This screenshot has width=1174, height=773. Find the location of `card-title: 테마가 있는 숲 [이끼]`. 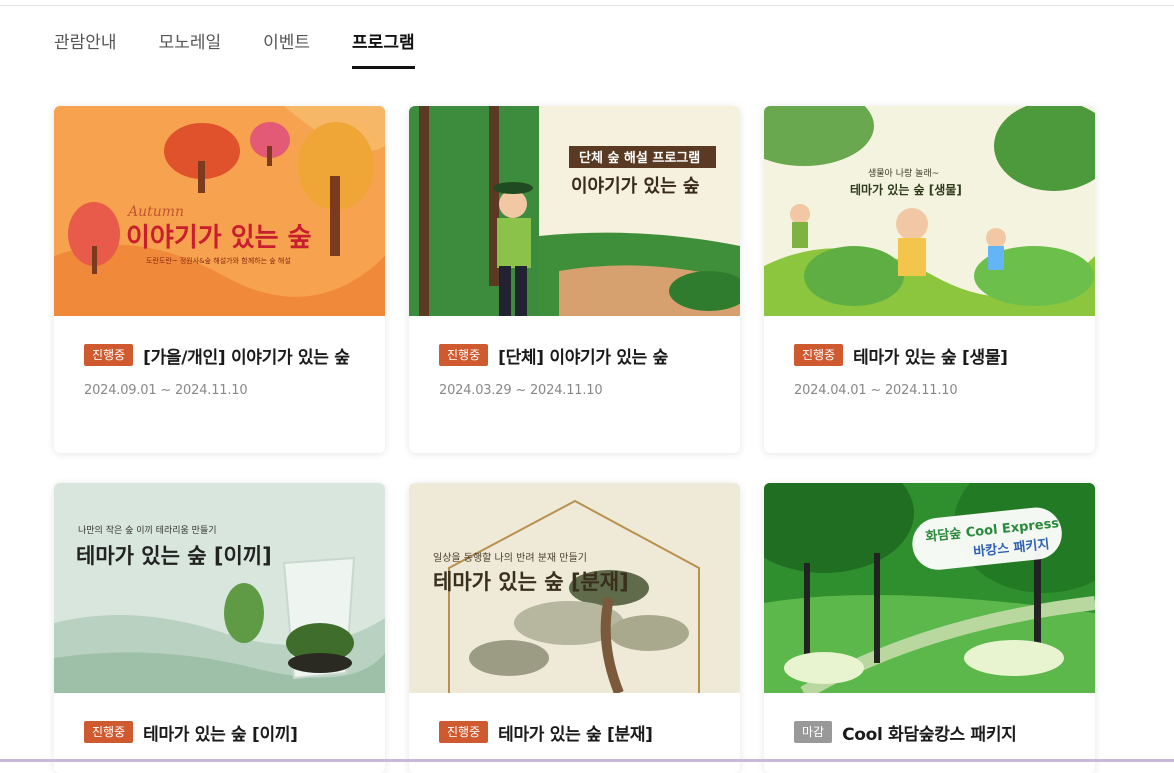

card-title: 테마가 있는 숲 [이끼] is located at coordinates (220, 734).